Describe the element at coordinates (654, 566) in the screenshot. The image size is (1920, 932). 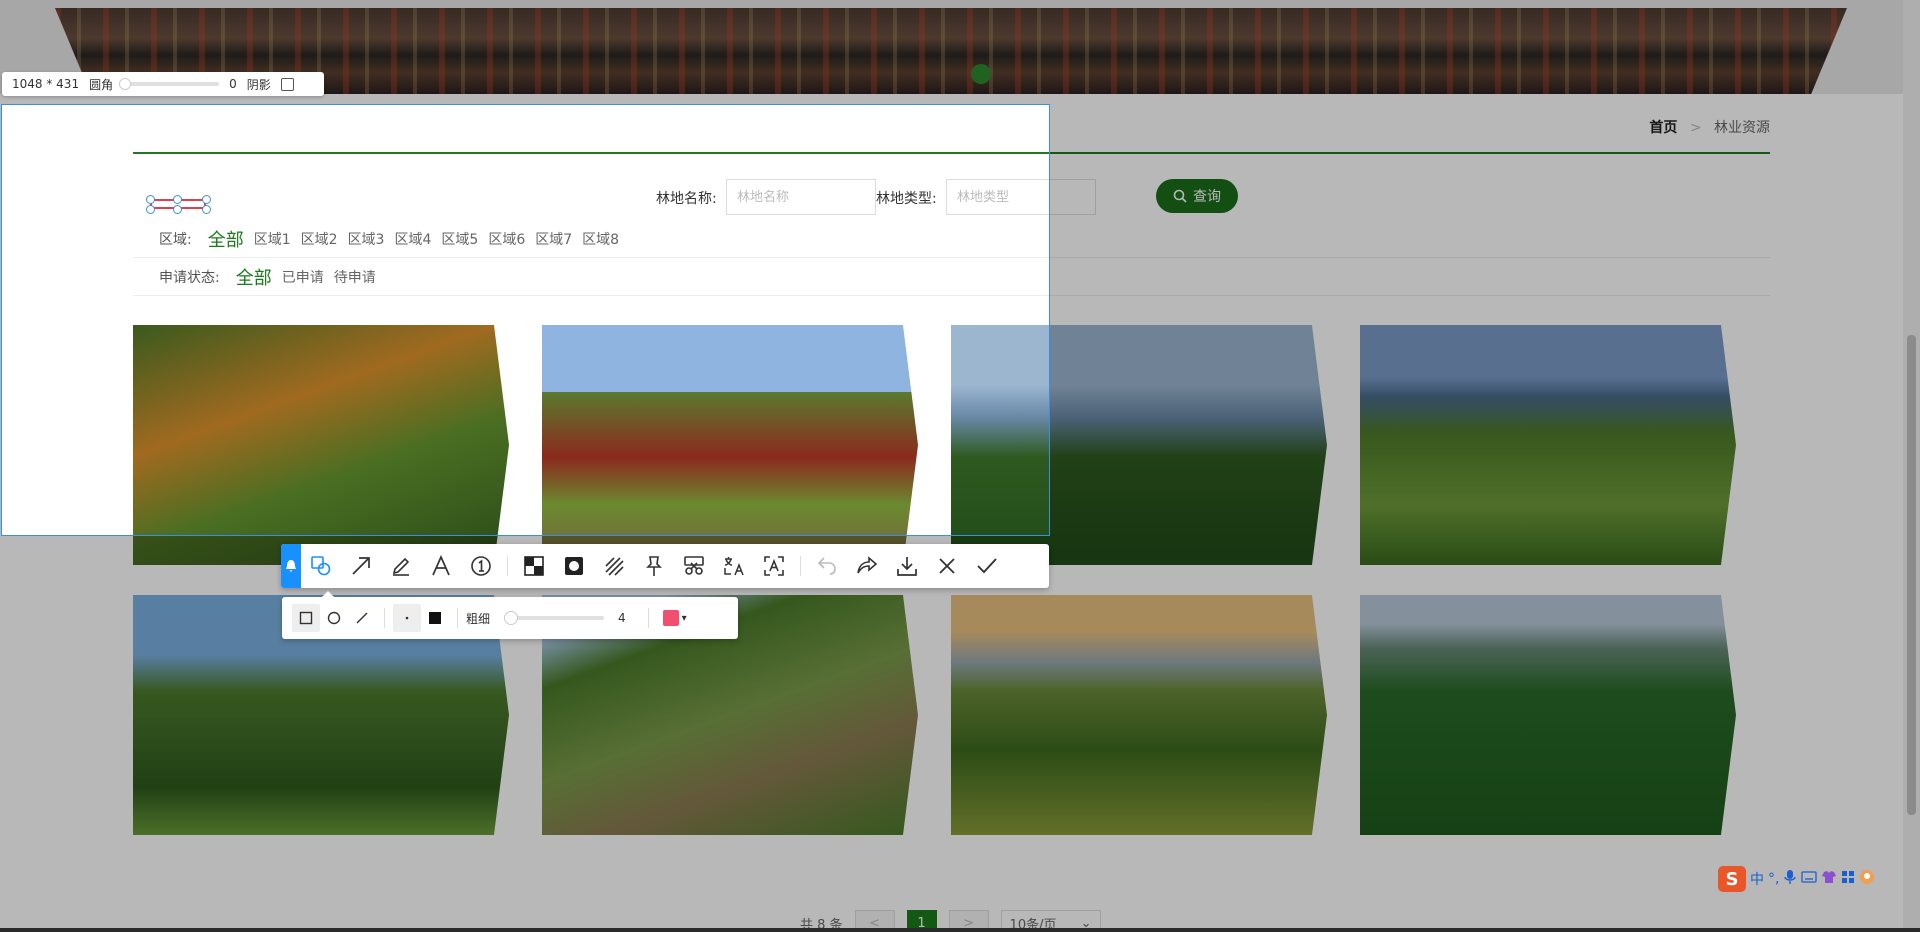
I see `pin-to-screen-icon` at that location.